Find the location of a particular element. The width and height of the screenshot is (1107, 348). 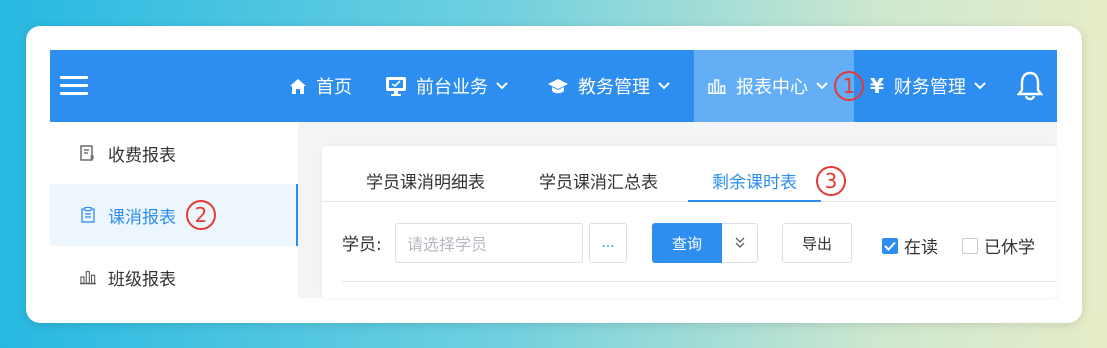

sidebar: ¥ 收费报表 课消报表 2 班级报表 is located at coordinates (174, 210).